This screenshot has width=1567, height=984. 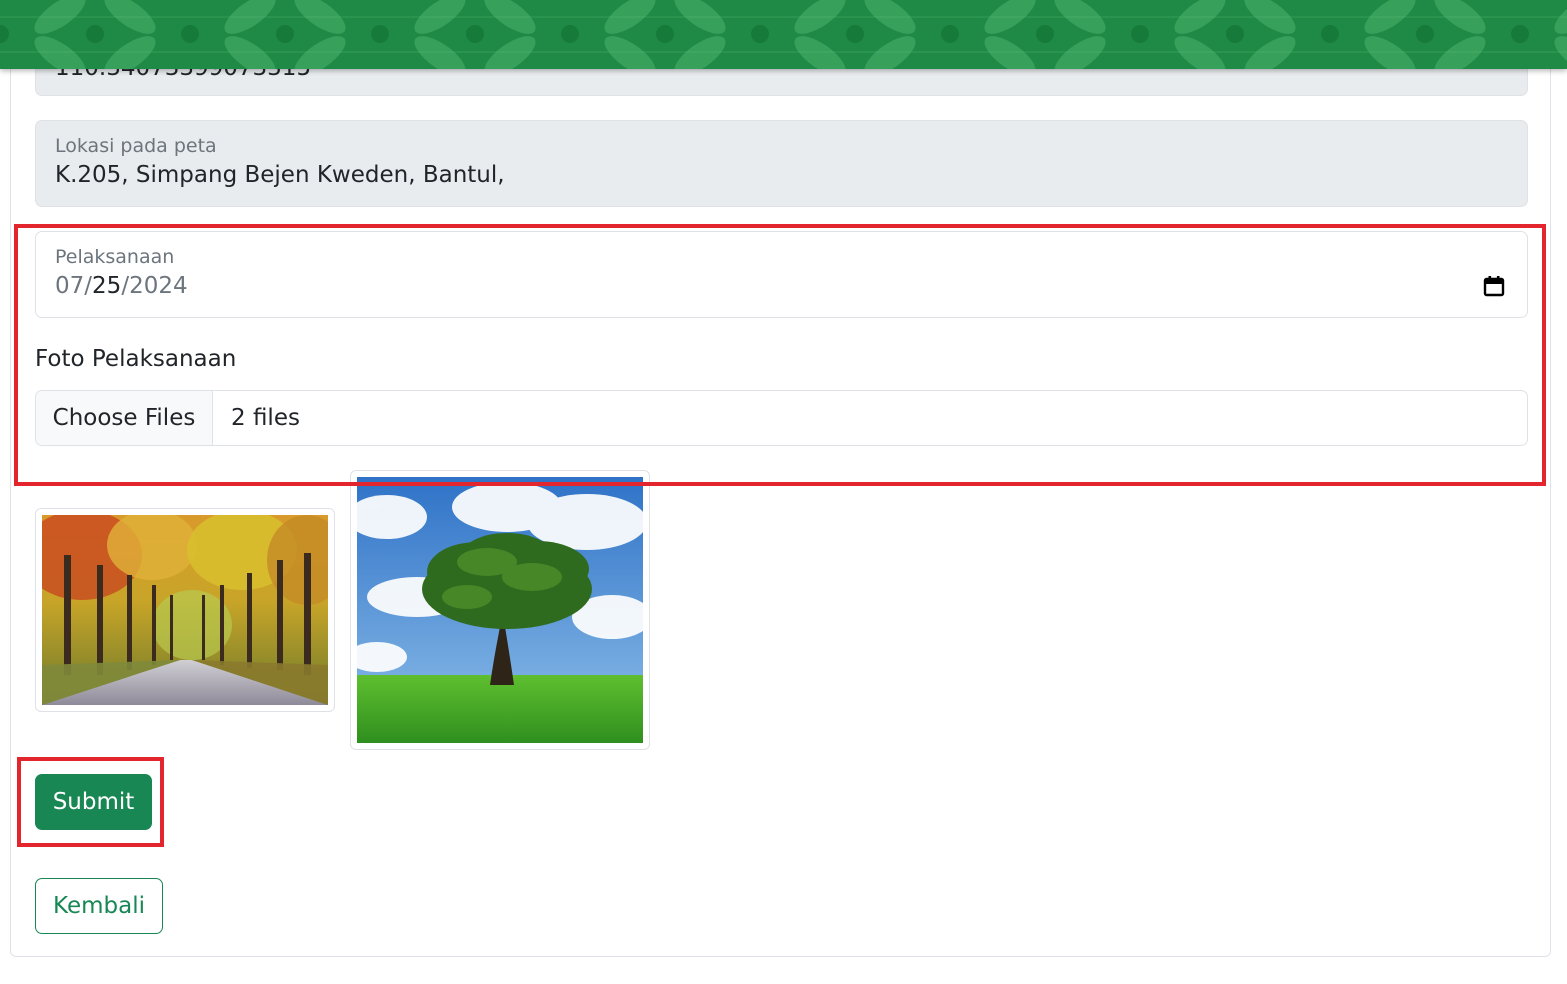 I want to click on location-label: Lokasi pada peta, so click(x=136, y=146).